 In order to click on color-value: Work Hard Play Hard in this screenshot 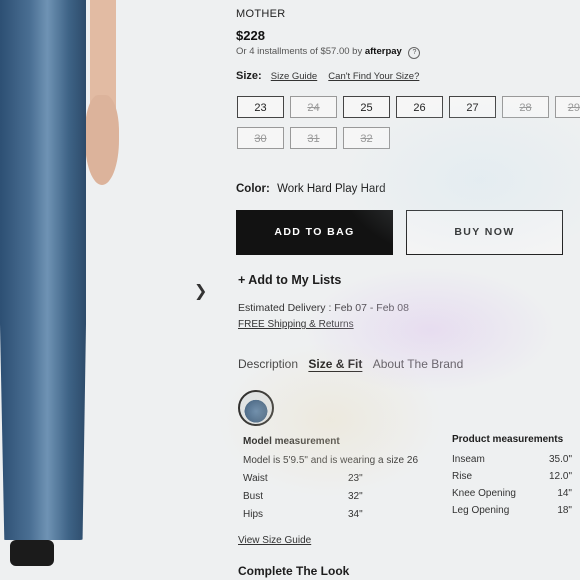, I will do `click(331, 189)`.